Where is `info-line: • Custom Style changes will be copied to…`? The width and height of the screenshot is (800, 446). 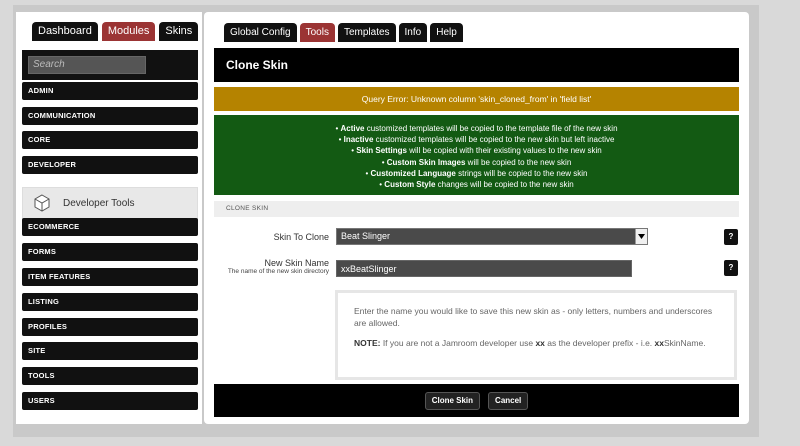
info-line: • Custom Style changes will be copied to… is located at coordinates (476, 185).